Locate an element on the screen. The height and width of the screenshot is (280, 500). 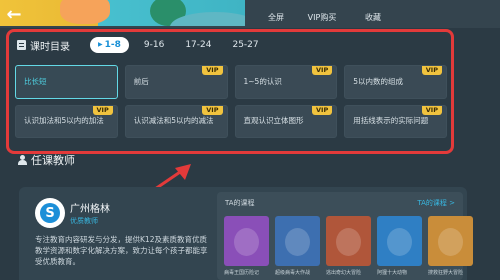
tab-range-25-27: 25-27 is located at coordinates (245, 45).